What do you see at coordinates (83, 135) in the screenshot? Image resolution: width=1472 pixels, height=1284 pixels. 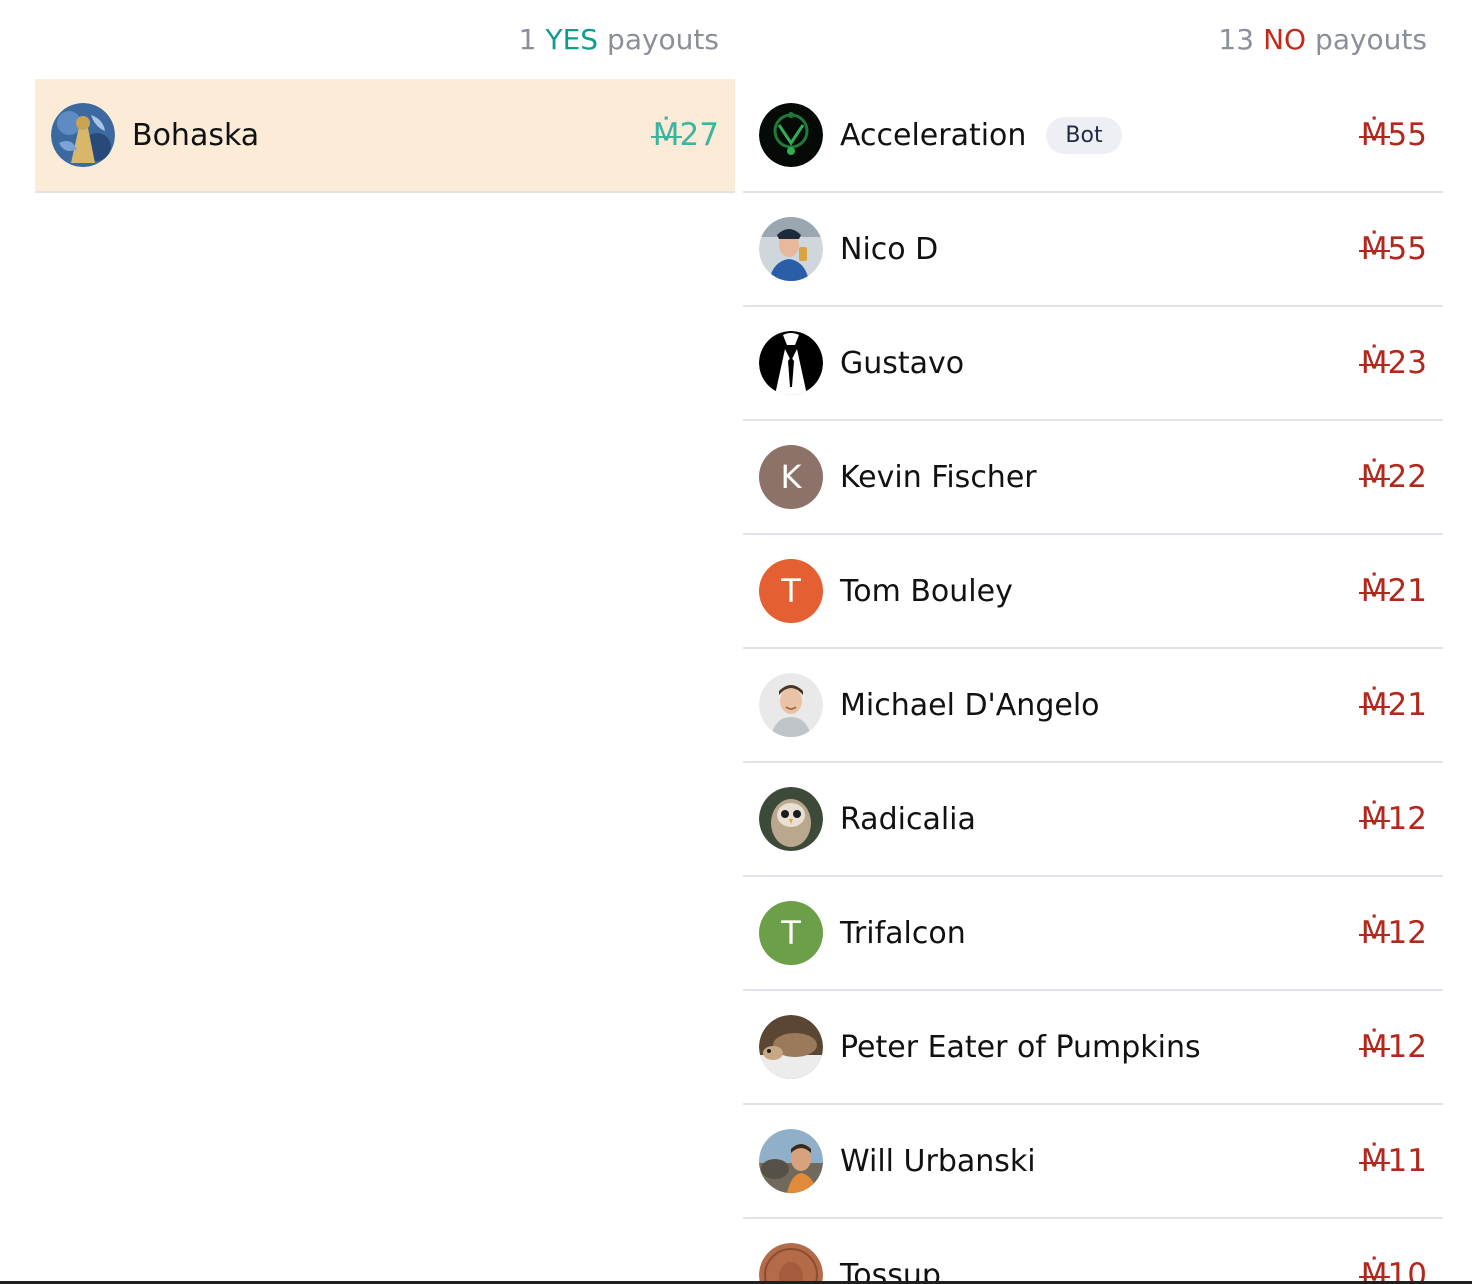 I see `avatar-bohaska` at bounding box center [83, 135].